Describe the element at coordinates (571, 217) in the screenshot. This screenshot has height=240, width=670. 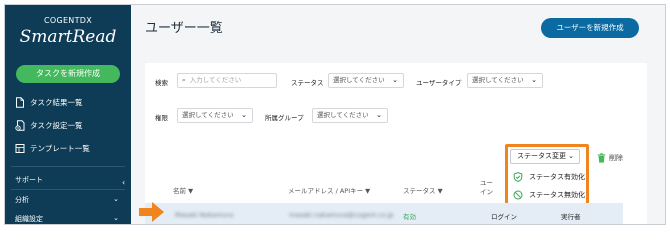
I see `role-cell: 実行者` at that location.